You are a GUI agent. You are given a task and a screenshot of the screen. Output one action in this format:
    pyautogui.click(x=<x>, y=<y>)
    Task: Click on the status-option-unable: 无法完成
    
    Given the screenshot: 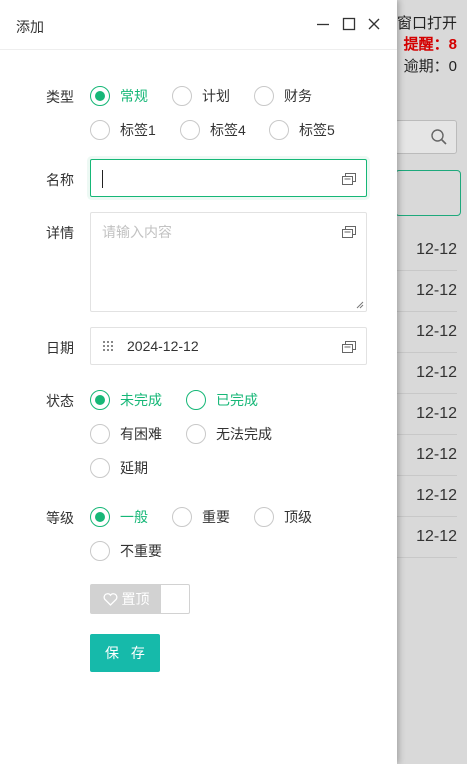 What is the action you would take?
    pyautogui.click(x=229, y=434)
    